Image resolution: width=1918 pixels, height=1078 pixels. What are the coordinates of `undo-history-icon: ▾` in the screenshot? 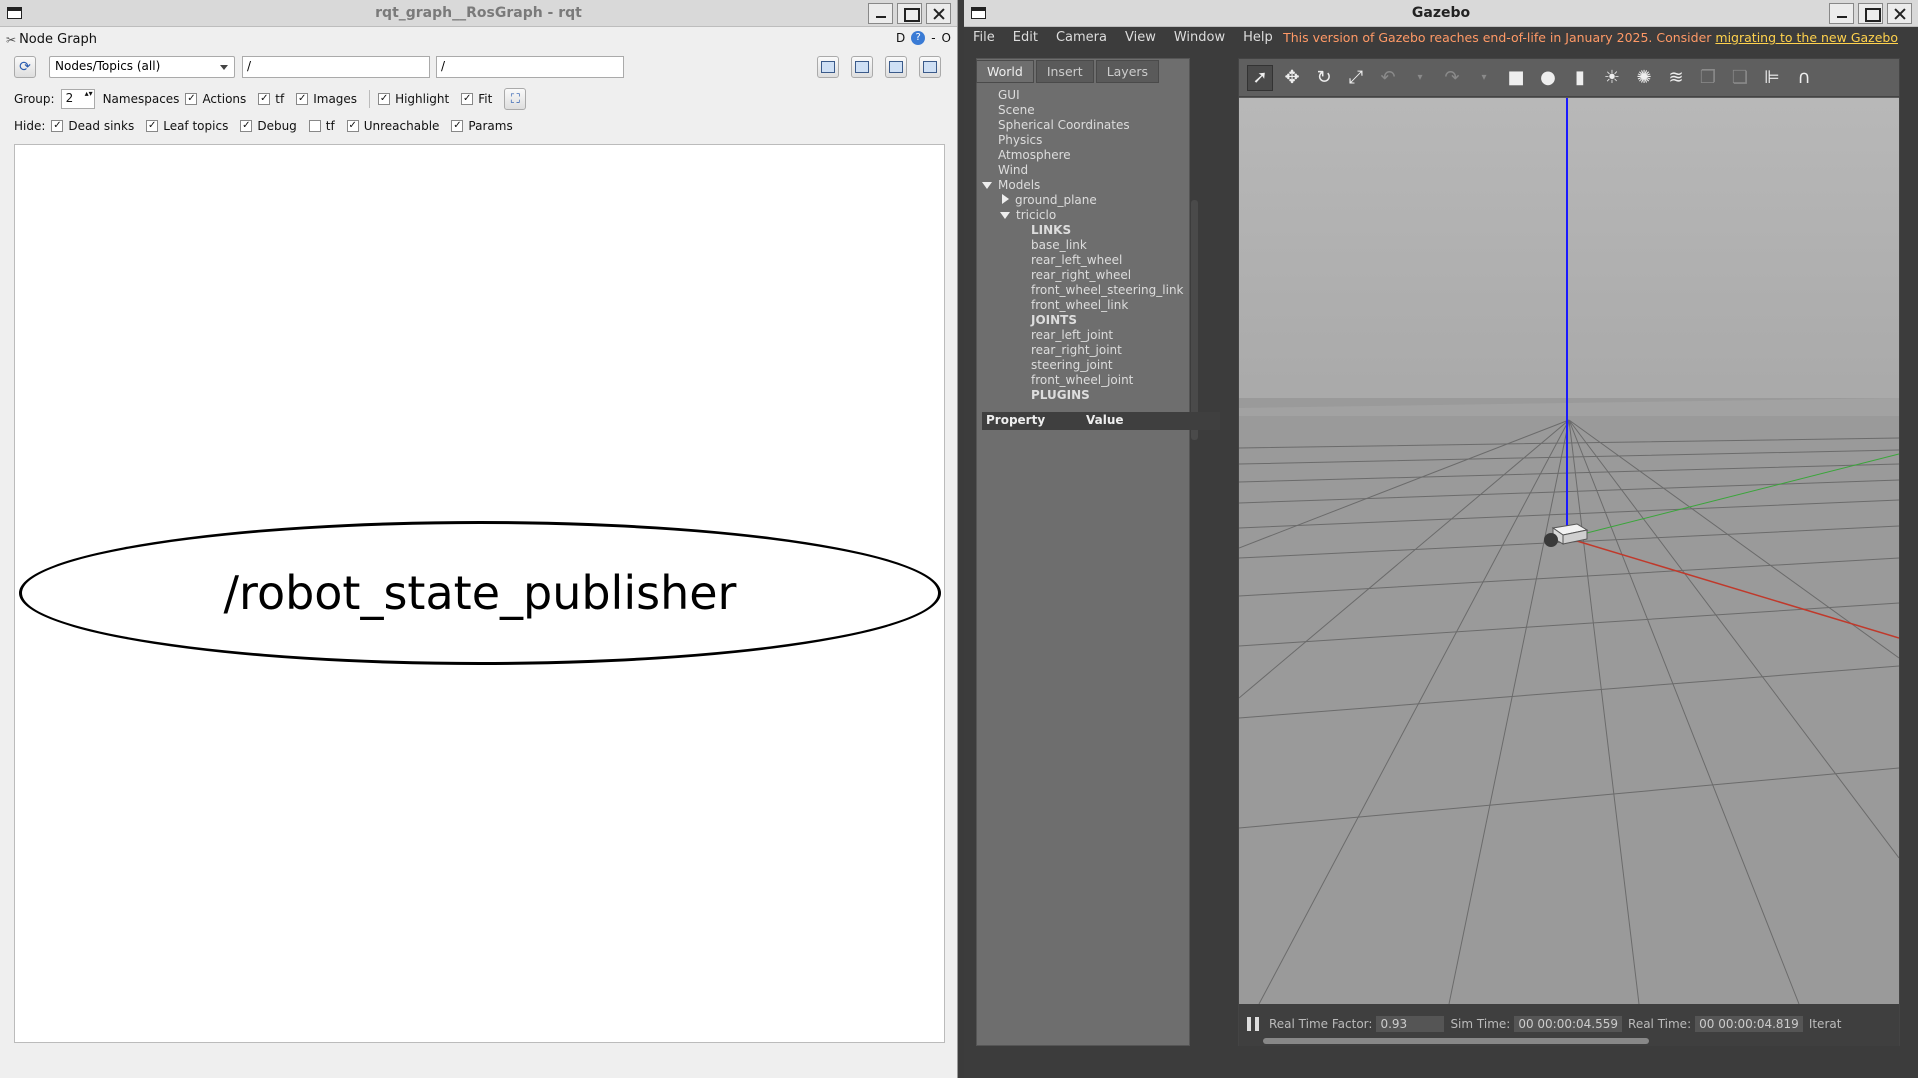 It's located at (1420, 78).